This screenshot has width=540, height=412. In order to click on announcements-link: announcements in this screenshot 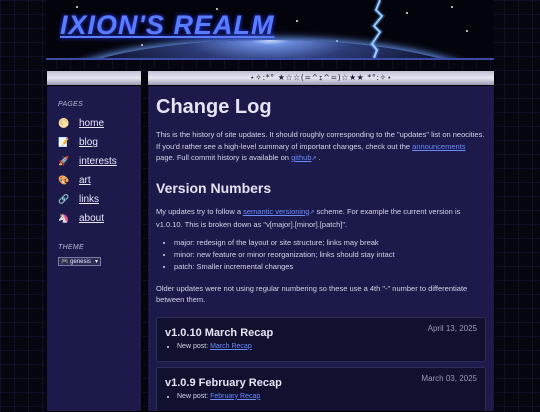, I will do `click(438, 146)`.